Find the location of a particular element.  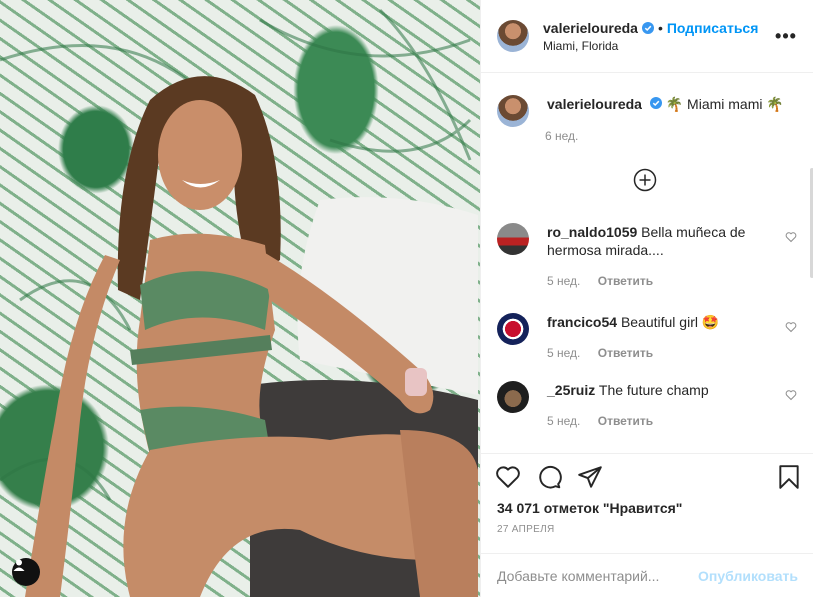

caption-text: 🌴 Miami mami 🌴 is located at coordinates (724, 104).